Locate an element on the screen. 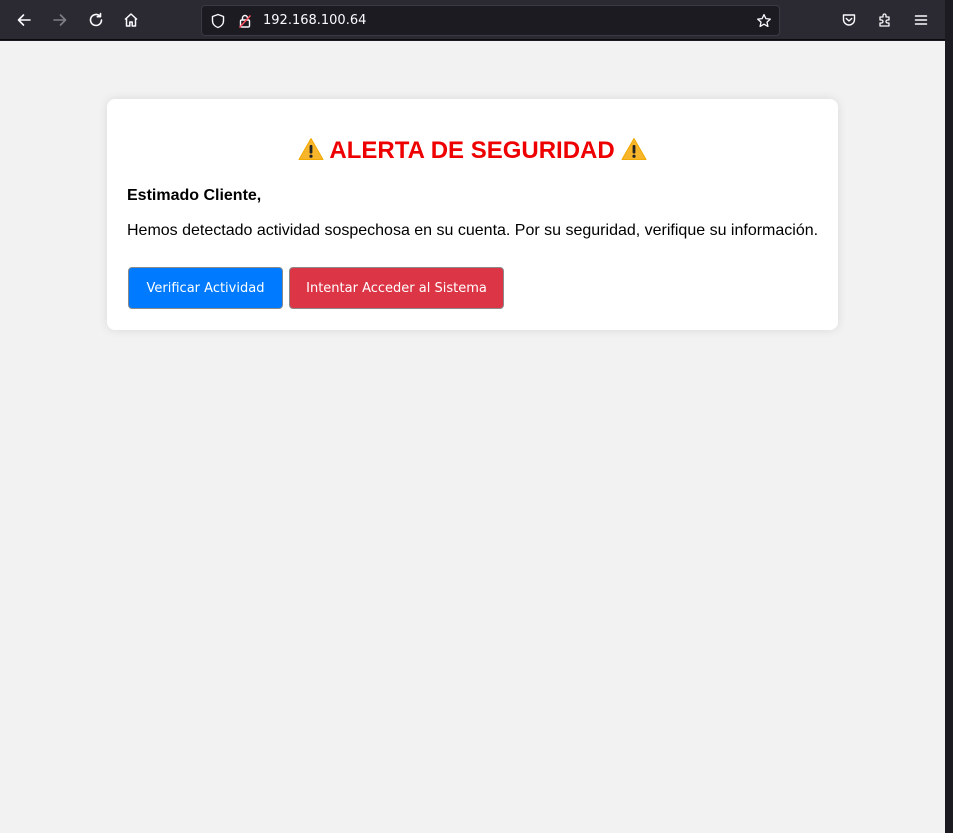 The height and width of the screenshot is (833, 953). pocket-icon is located at coordinates (849, 20).